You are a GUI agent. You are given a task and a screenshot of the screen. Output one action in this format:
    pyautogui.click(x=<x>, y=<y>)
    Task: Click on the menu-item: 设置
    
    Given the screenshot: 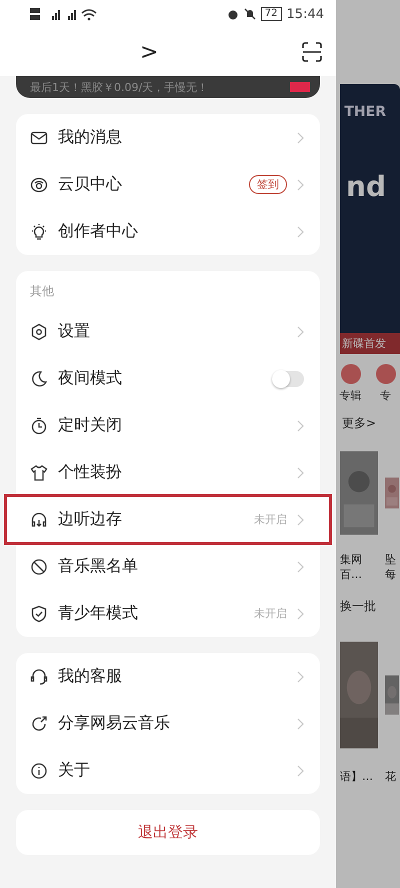 What is the action you would take?
    pyautogui.click(x=168, y=331)
    